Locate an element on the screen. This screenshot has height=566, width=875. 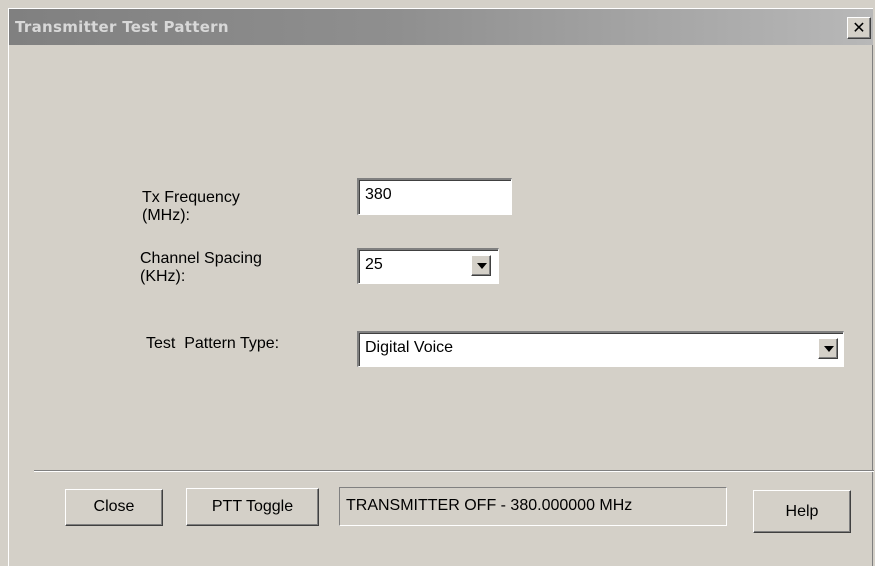
tx-frequency-label: Tx Frequency (MHz): is located at coordinates (191, 207).